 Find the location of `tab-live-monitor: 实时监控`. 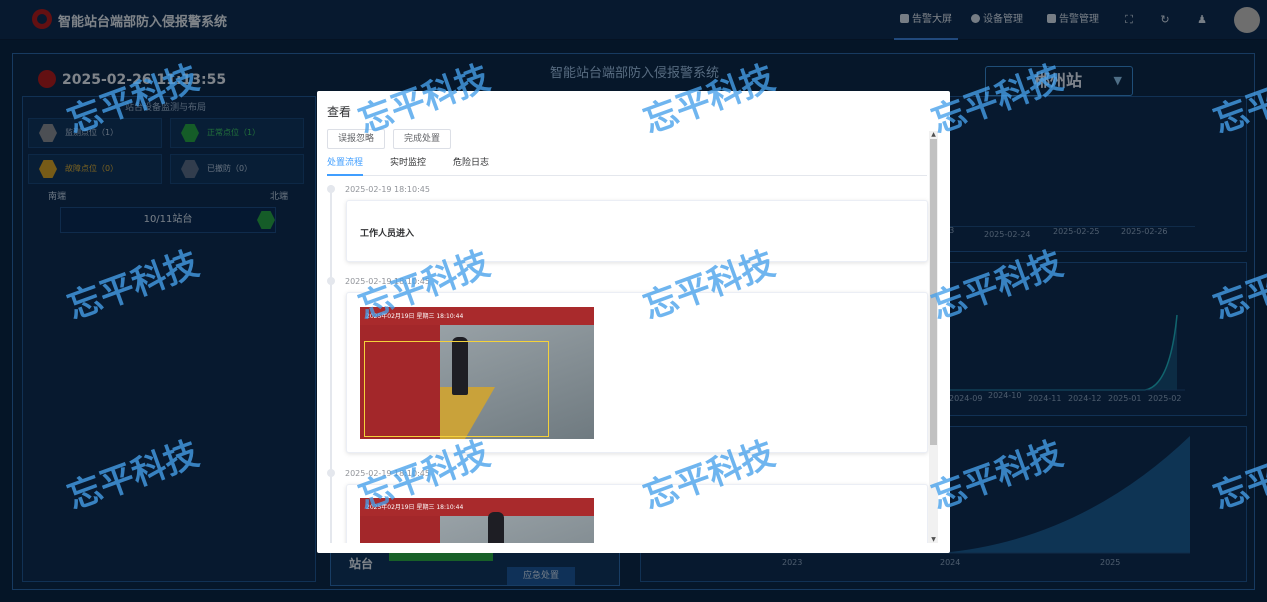

tab-live-monitor: 实时监控 is located at coordinates (408, 165).